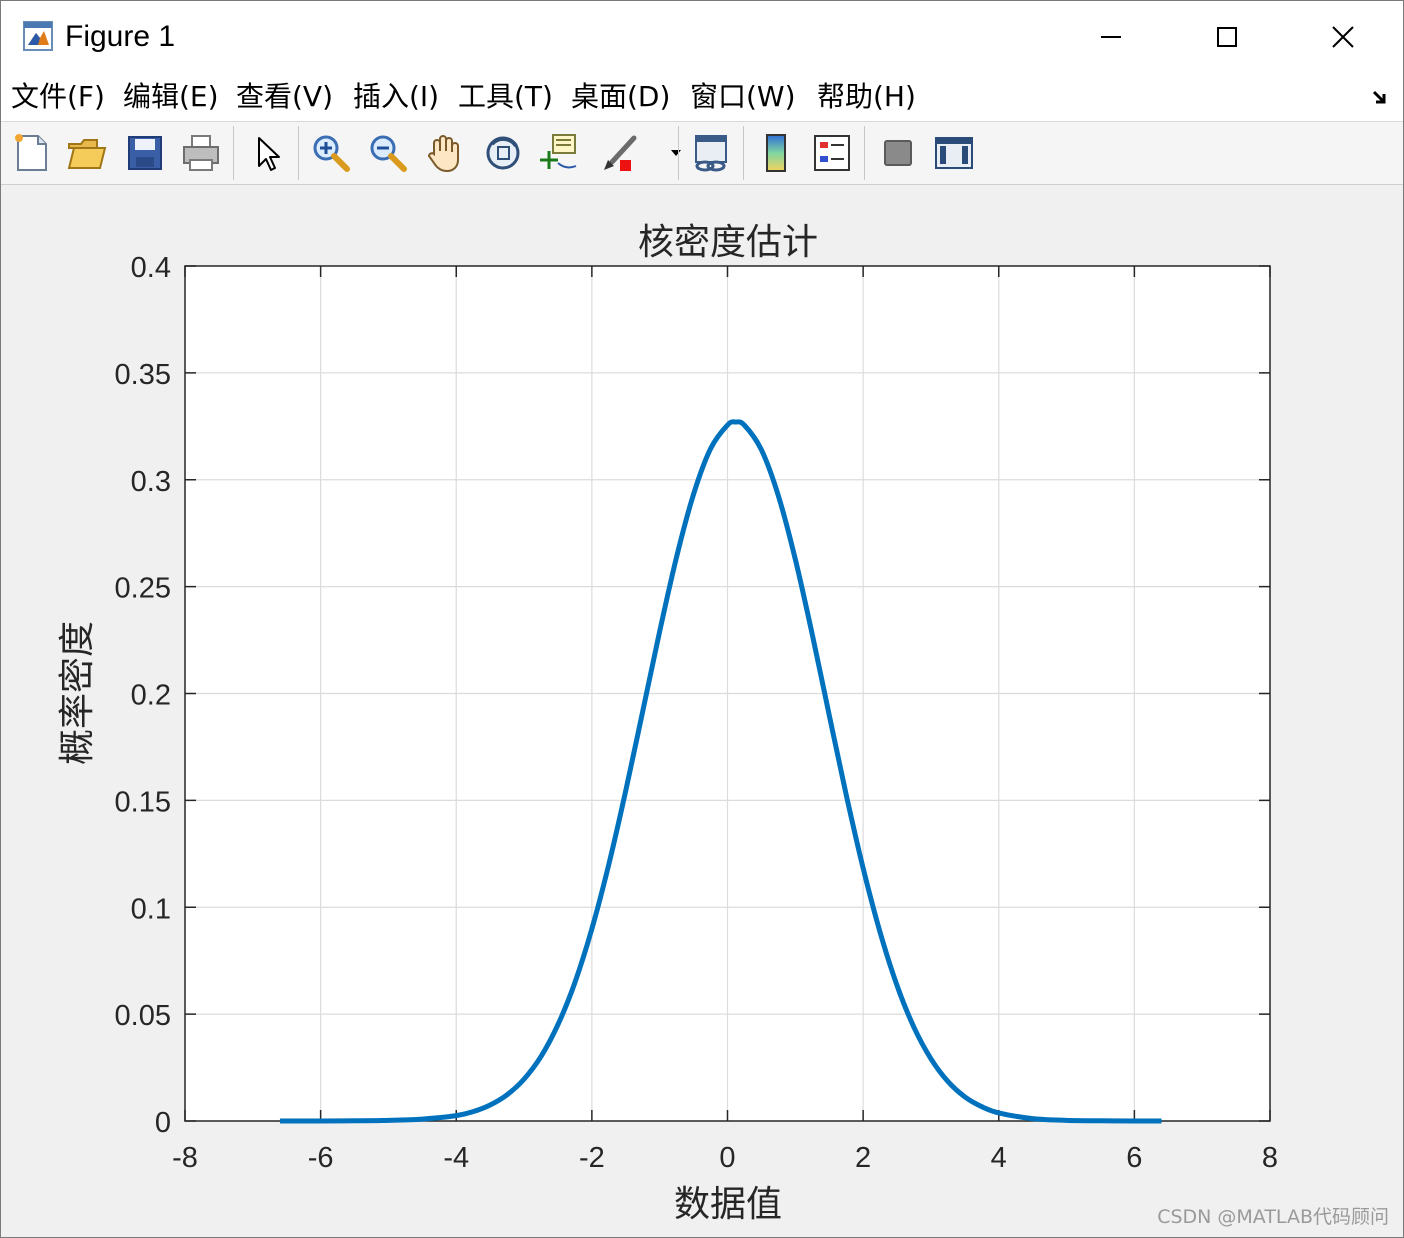  I want to click on x-tick-label: -8, so click(185, 1158).